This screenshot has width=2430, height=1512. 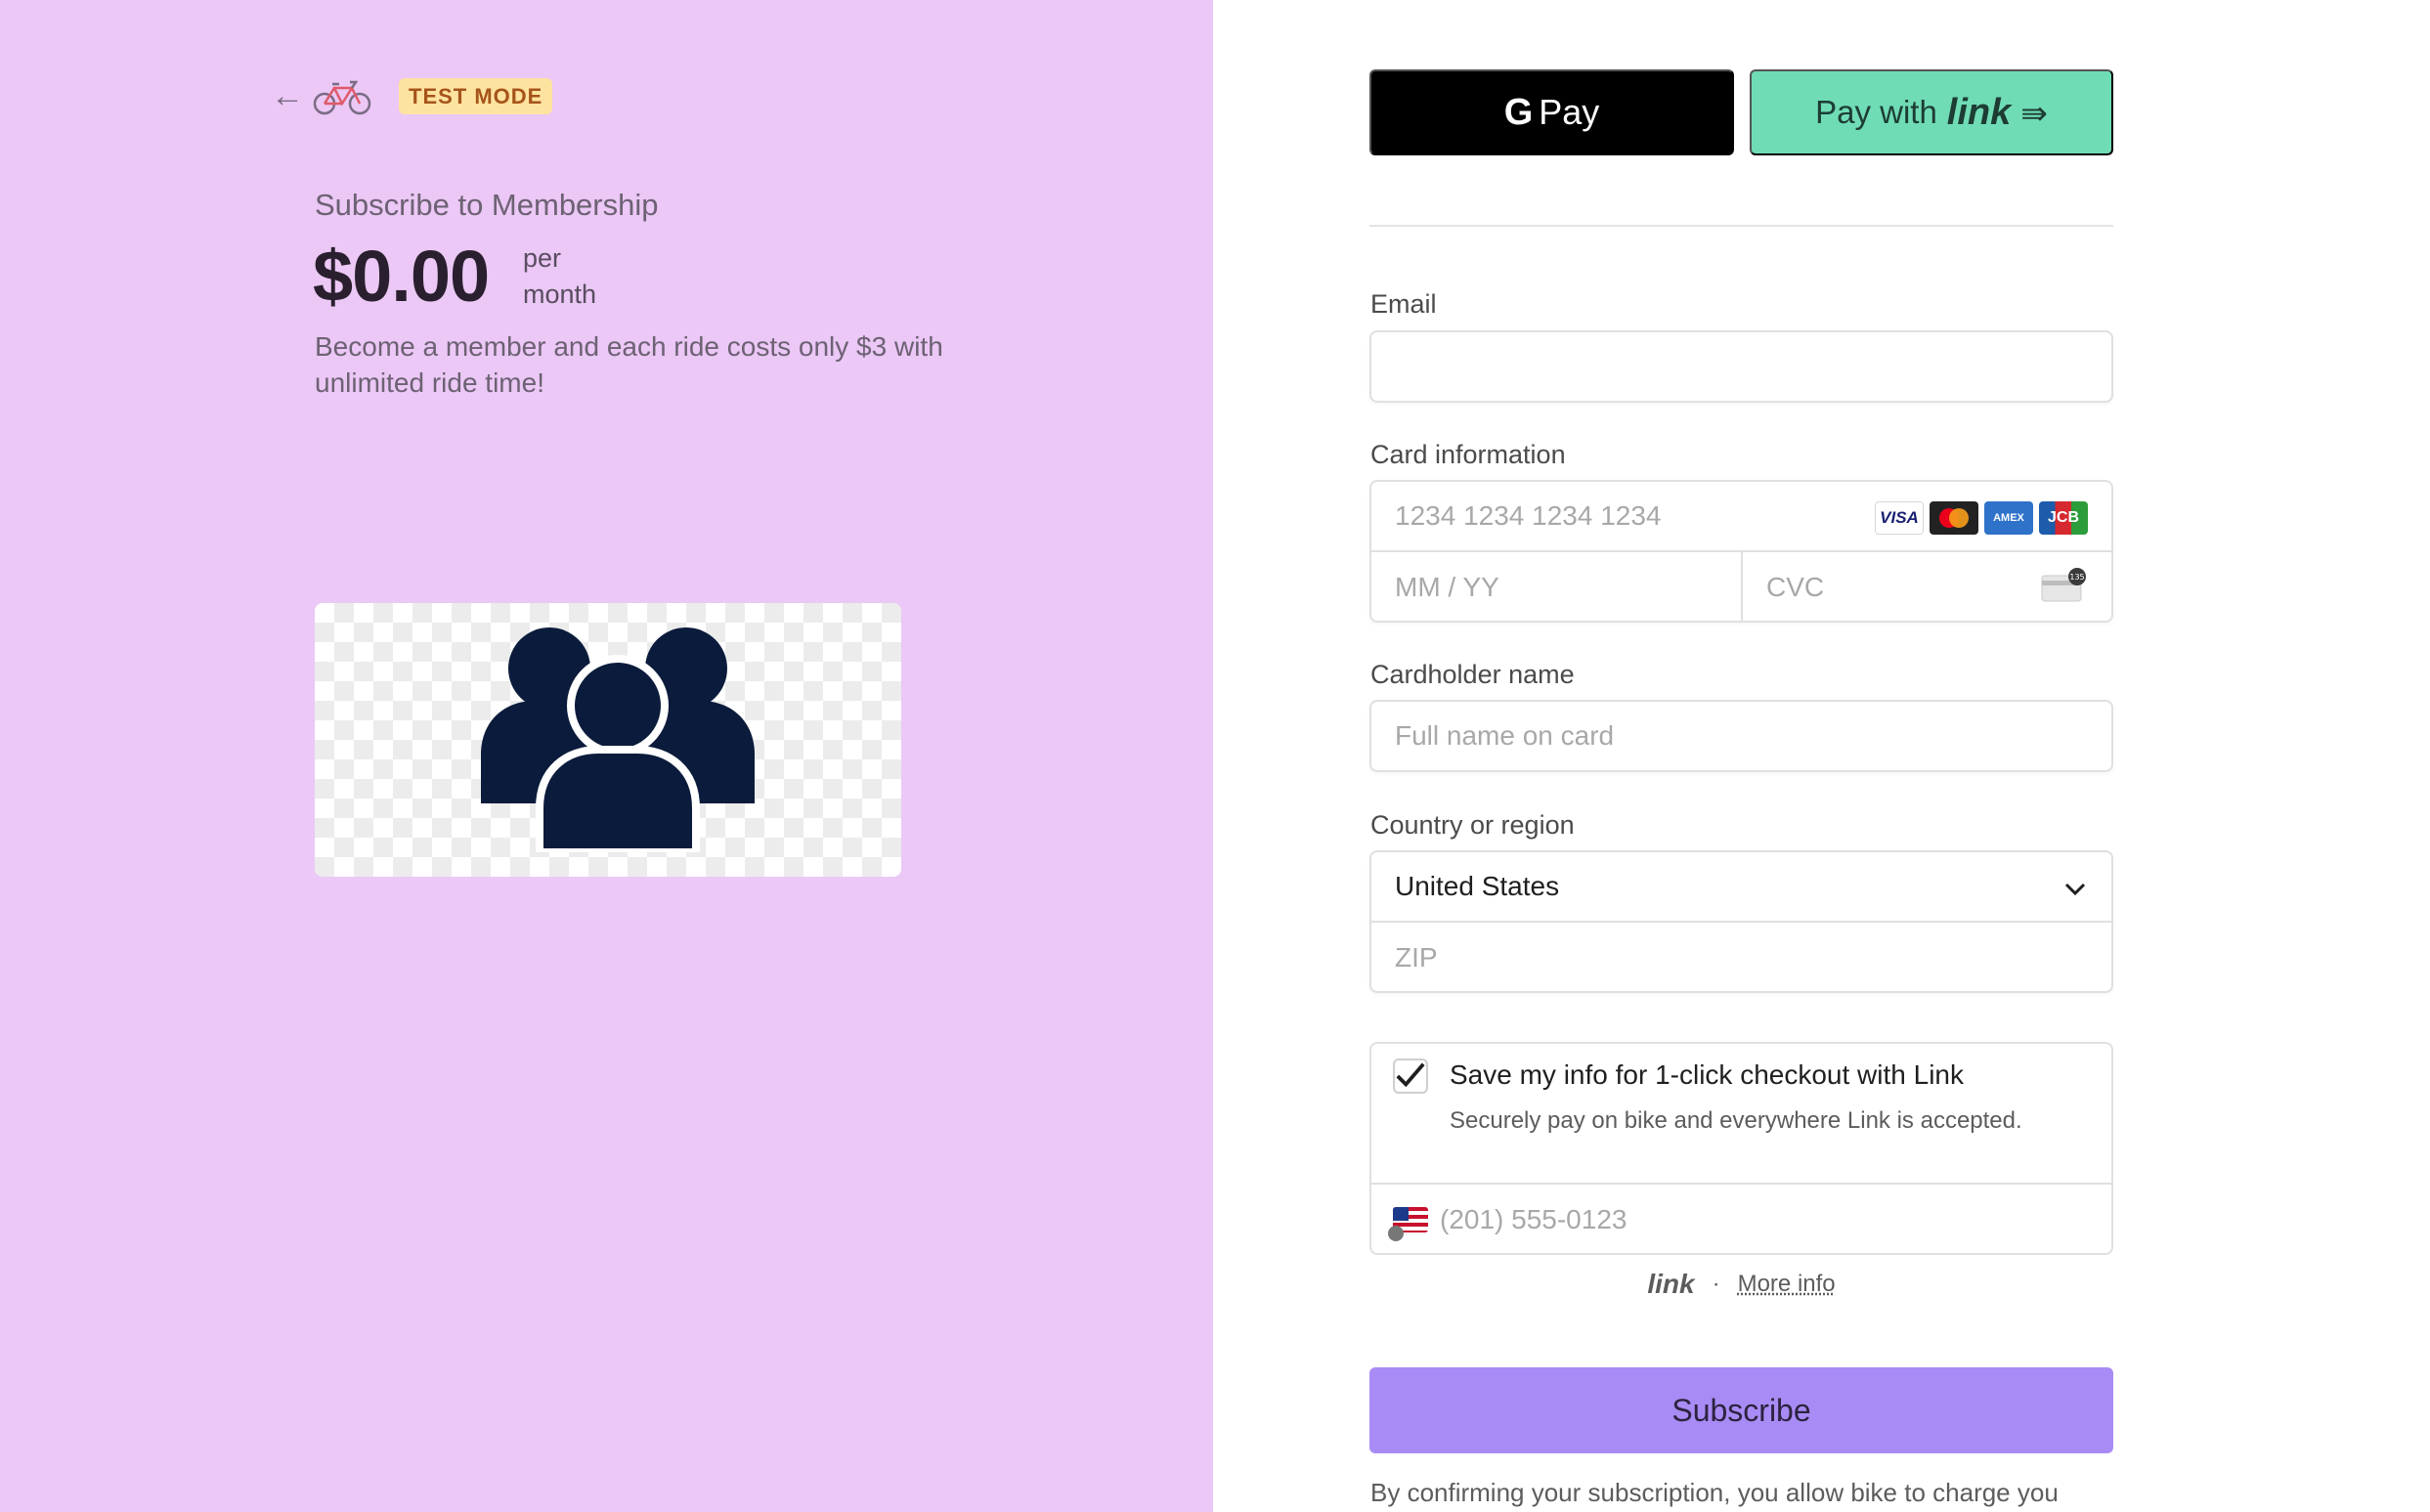 I want to click on link-logo: link, so click(x=1979, y=112).